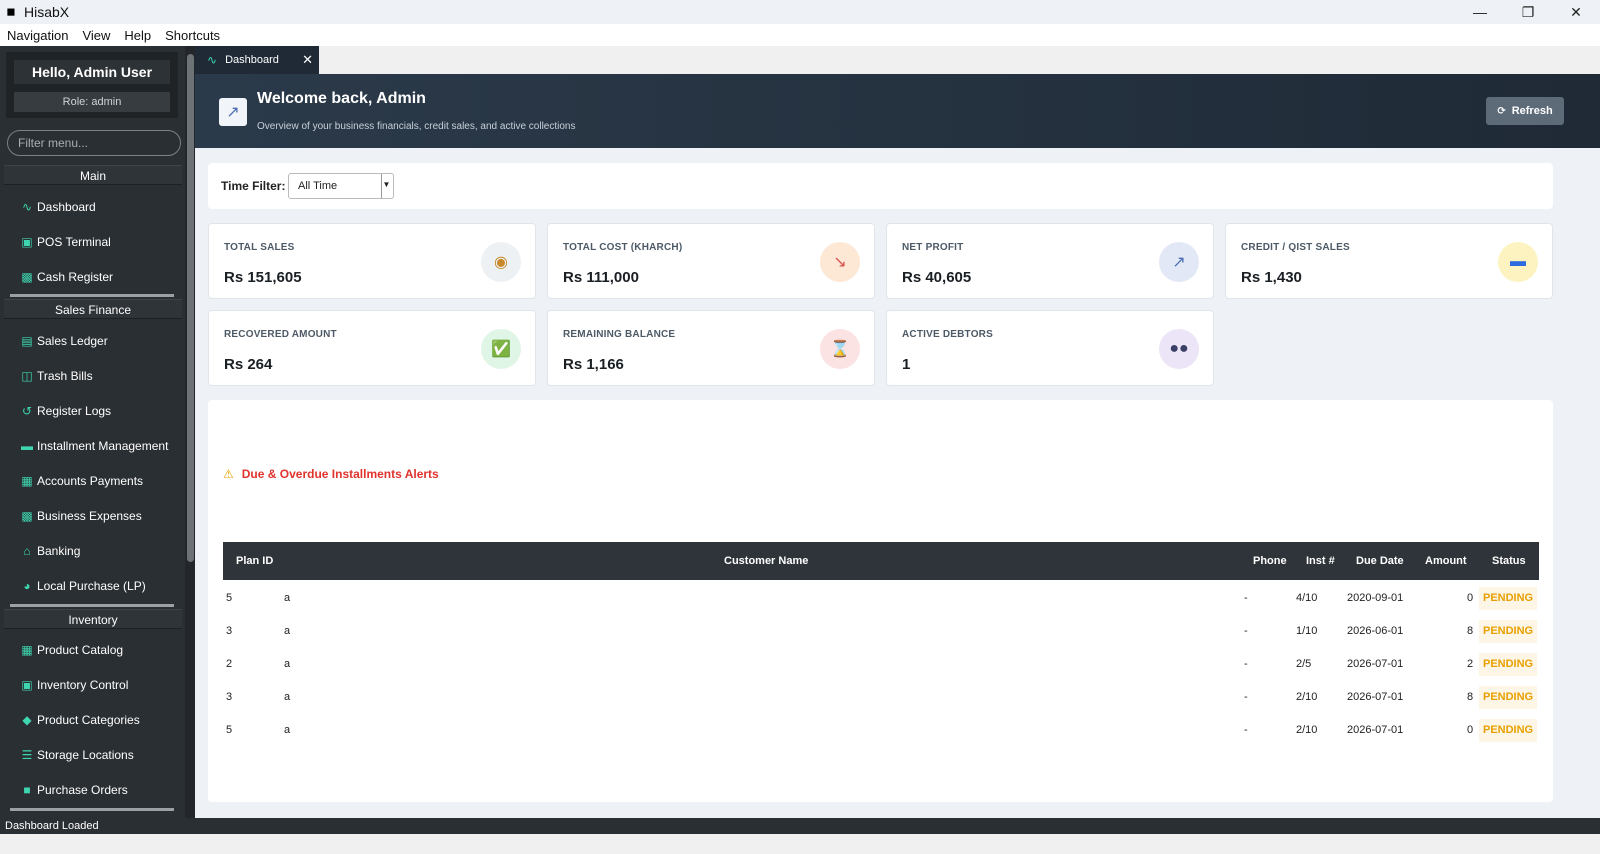 This screenshot has width=1600, height=854. I want to click on sidebar-item-trash-bills: ◫ Trash Bills, so click(56, 376).